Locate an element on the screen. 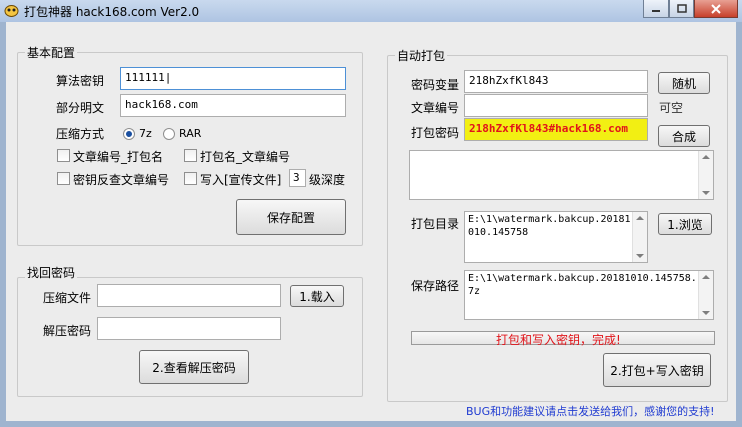  chk-write-promo-label: 写入[宣传文件] is located at coordinates (241, 180).